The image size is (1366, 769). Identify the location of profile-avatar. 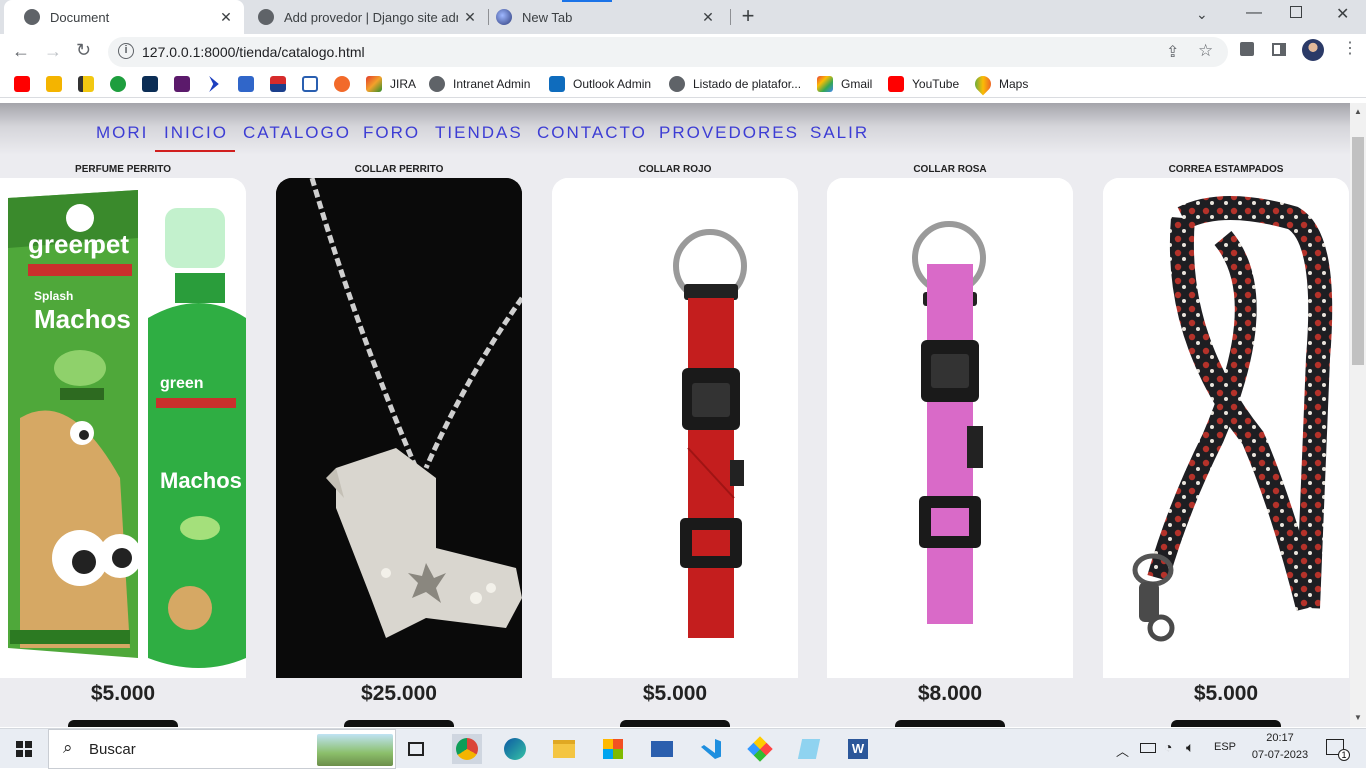
(1313, 50).